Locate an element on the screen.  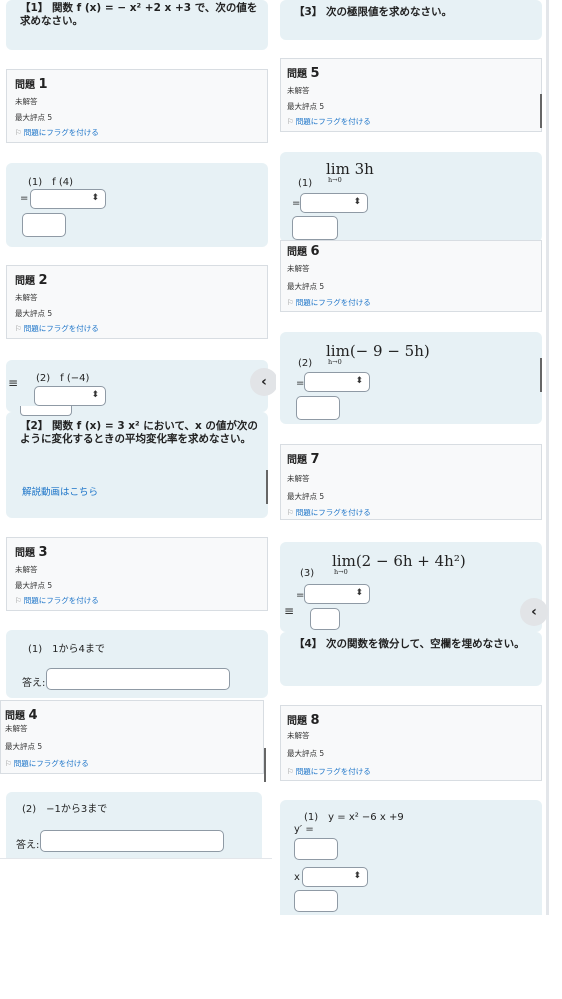
x-label: x is located at coordinates (297, 877).